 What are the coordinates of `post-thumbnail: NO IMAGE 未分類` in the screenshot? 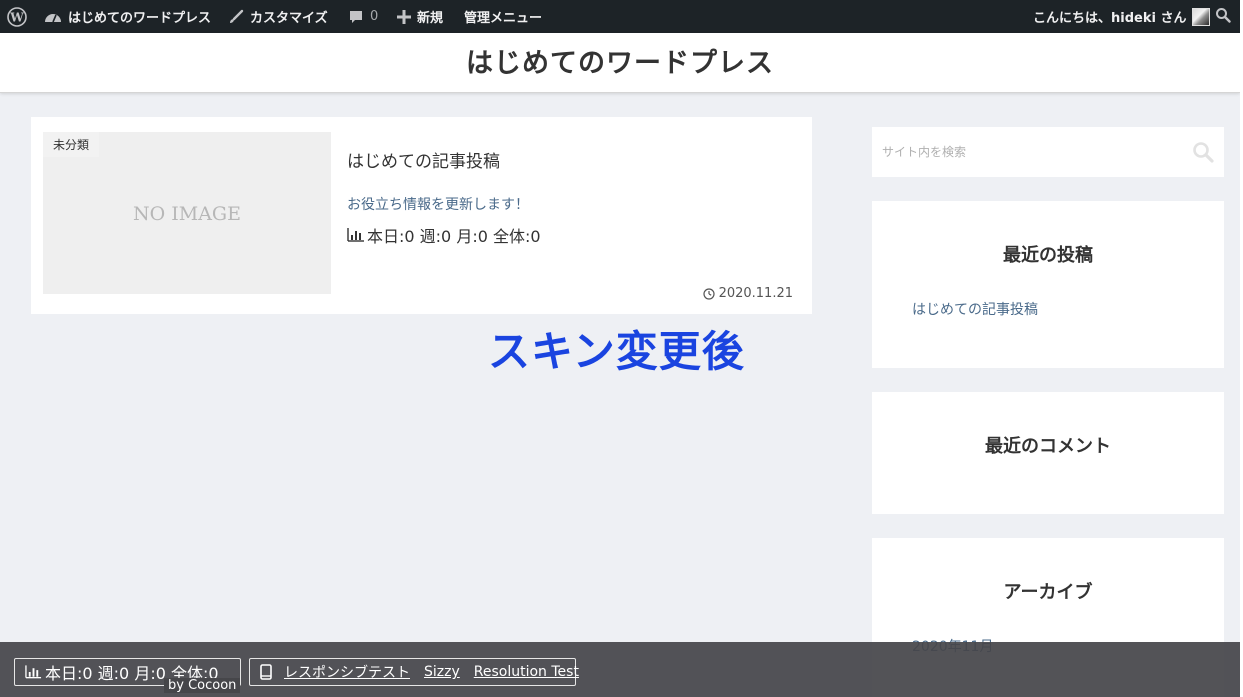 It's located at (187, 213).